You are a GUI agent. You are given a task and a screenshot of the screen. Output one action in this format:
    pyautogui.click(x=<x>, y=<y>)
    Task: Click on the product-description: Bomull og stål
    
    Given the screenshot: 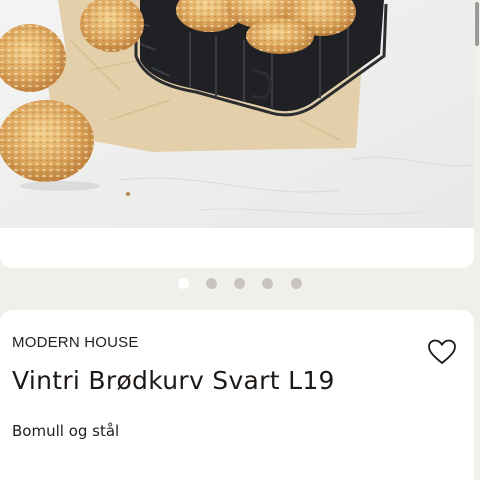 What is the action you would take?
    pyautogui.click(x=66, y=431)
    